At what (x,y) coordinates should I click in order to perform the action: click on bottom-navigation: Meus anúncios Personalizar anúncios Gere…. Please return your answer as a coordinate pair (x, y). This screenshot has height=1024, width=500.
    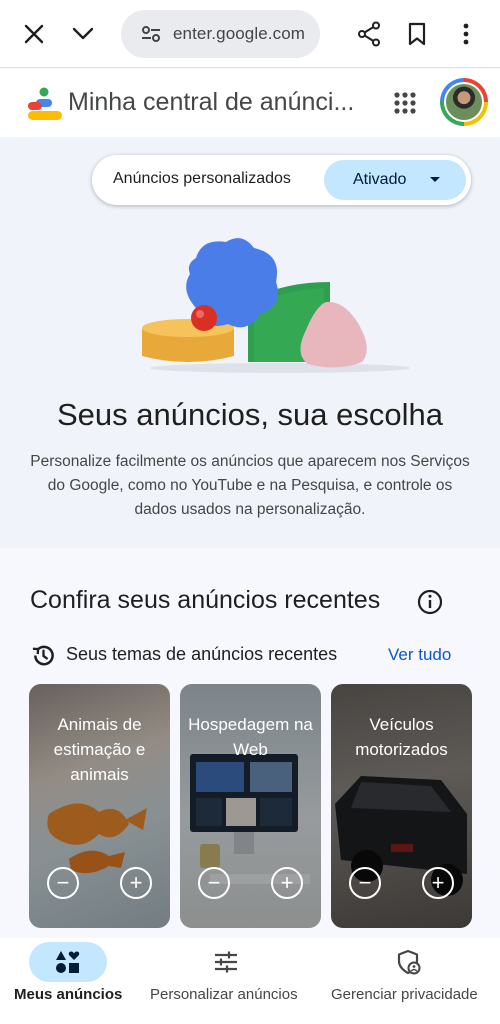
    Looking at the image, I should click on (250, 981).